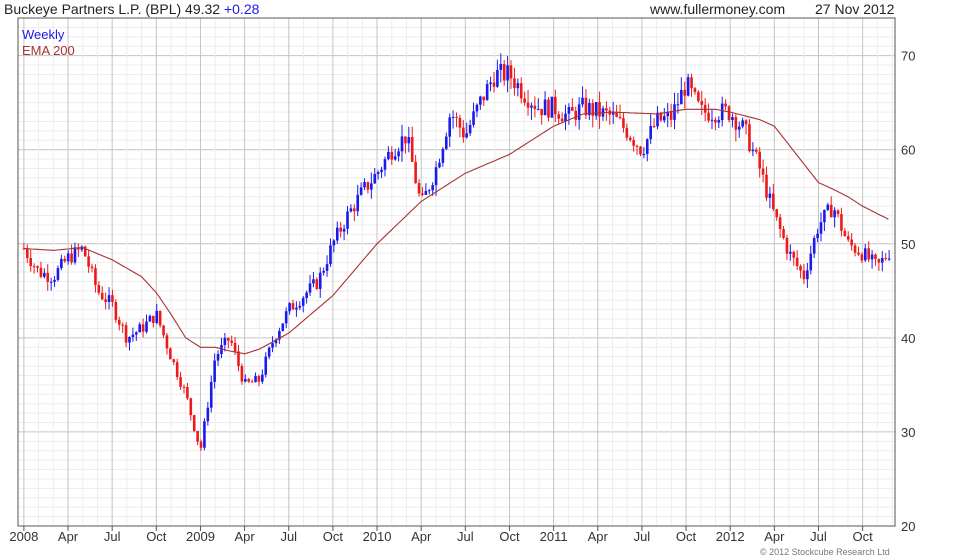 This screenshot has height=560, width=980. I want to click on x-tick-label: Oct, so click(509, 536).